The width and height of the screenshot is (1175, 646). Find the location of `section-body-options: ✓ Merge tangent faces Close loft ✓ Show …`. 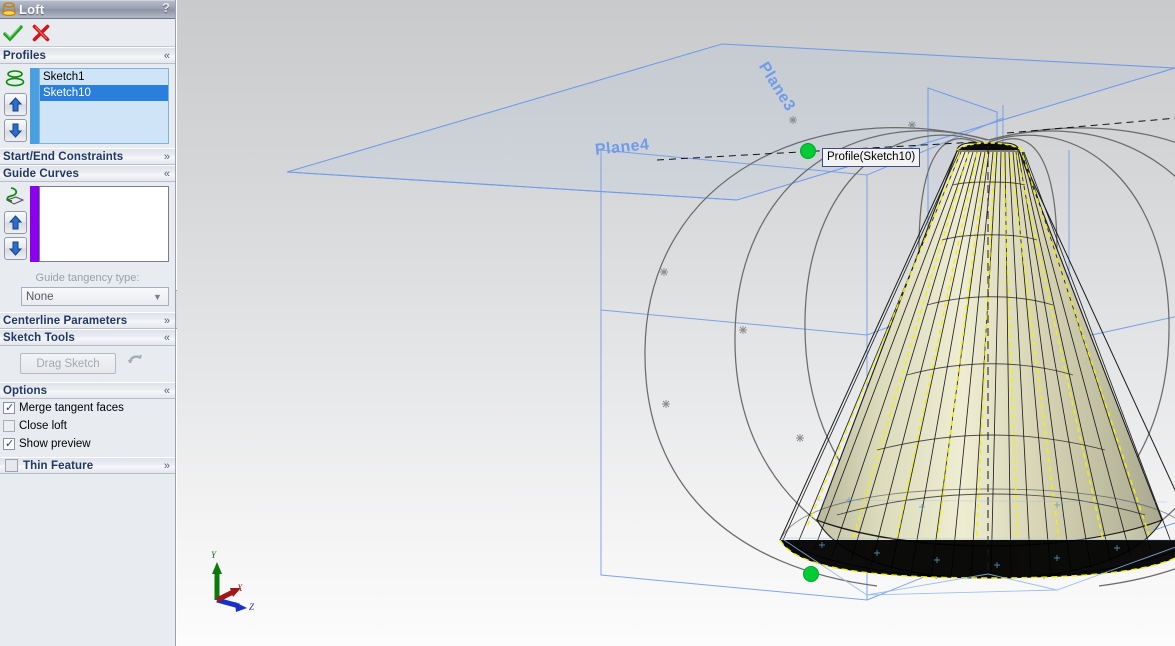

section-body-options: ✓ Merge tangent faces Close loft ✓ Show … is located at coordinates (87, 426).